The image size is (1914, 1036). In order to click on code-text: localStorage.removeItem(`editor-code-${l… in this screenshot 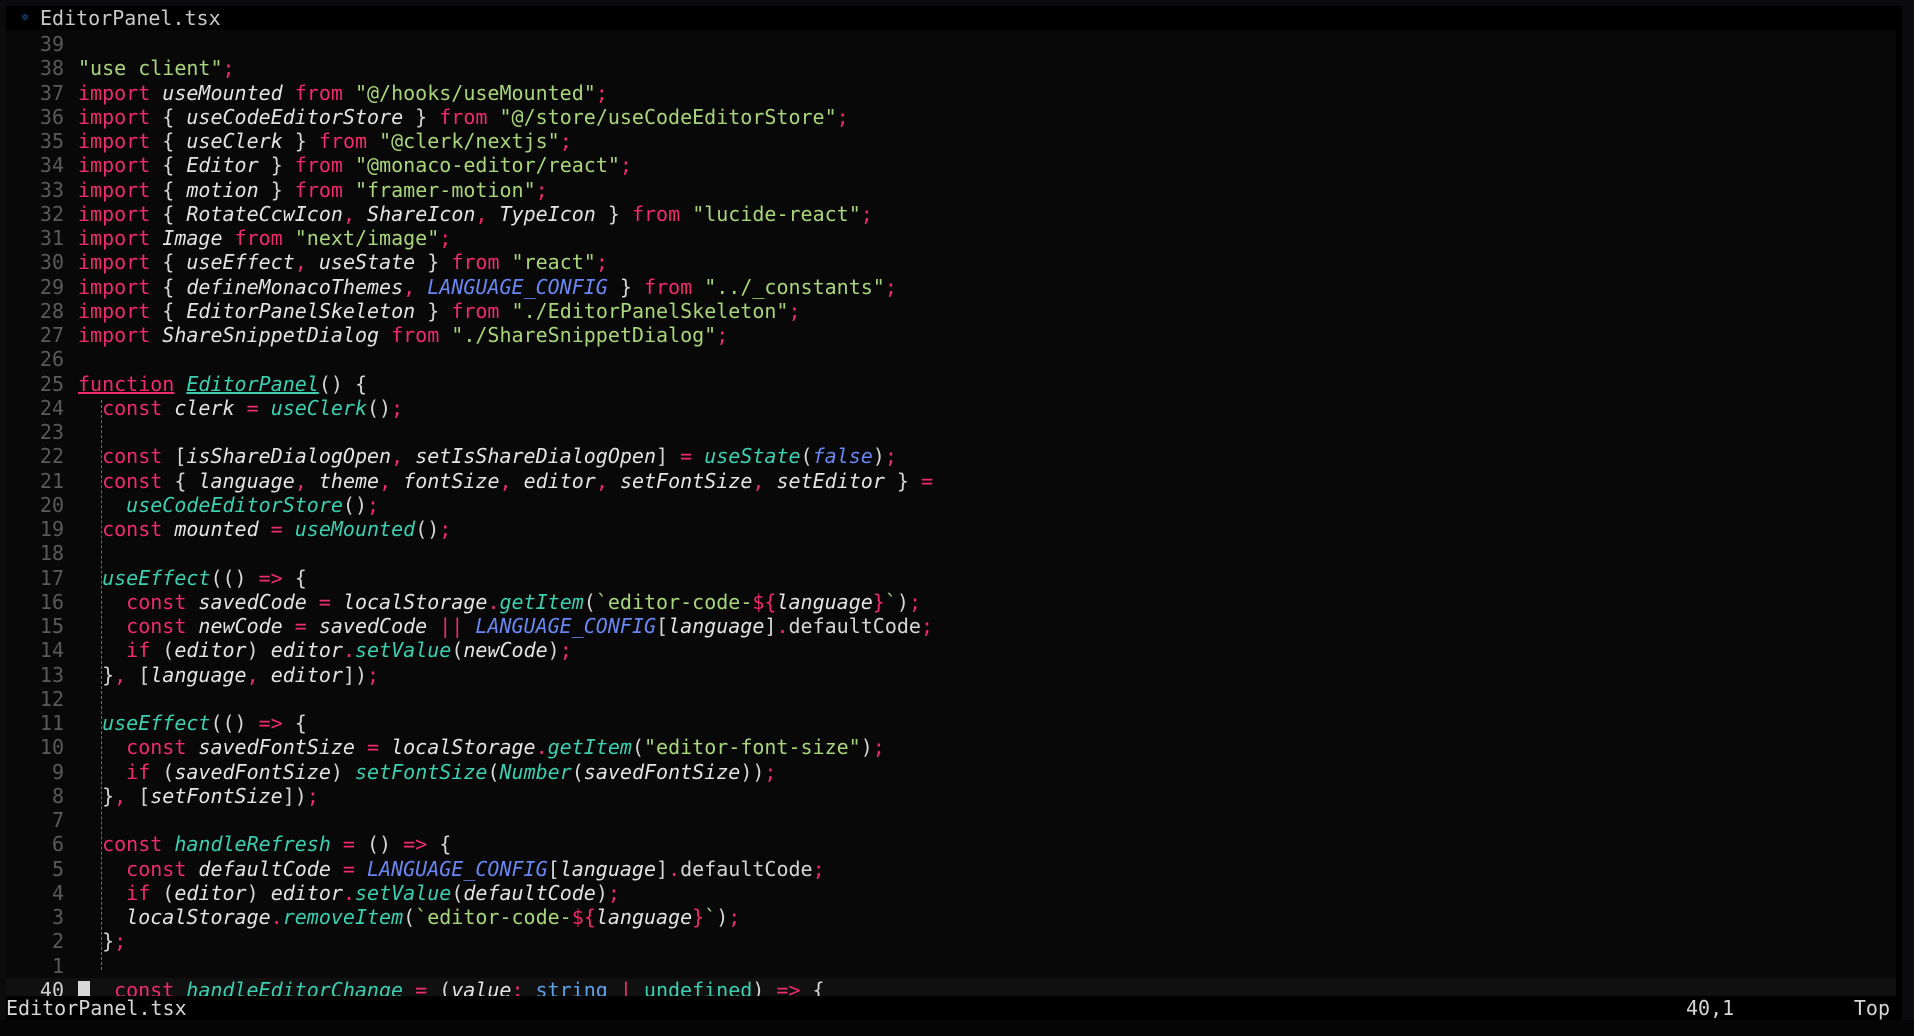, I will do `click(409, 917)`.